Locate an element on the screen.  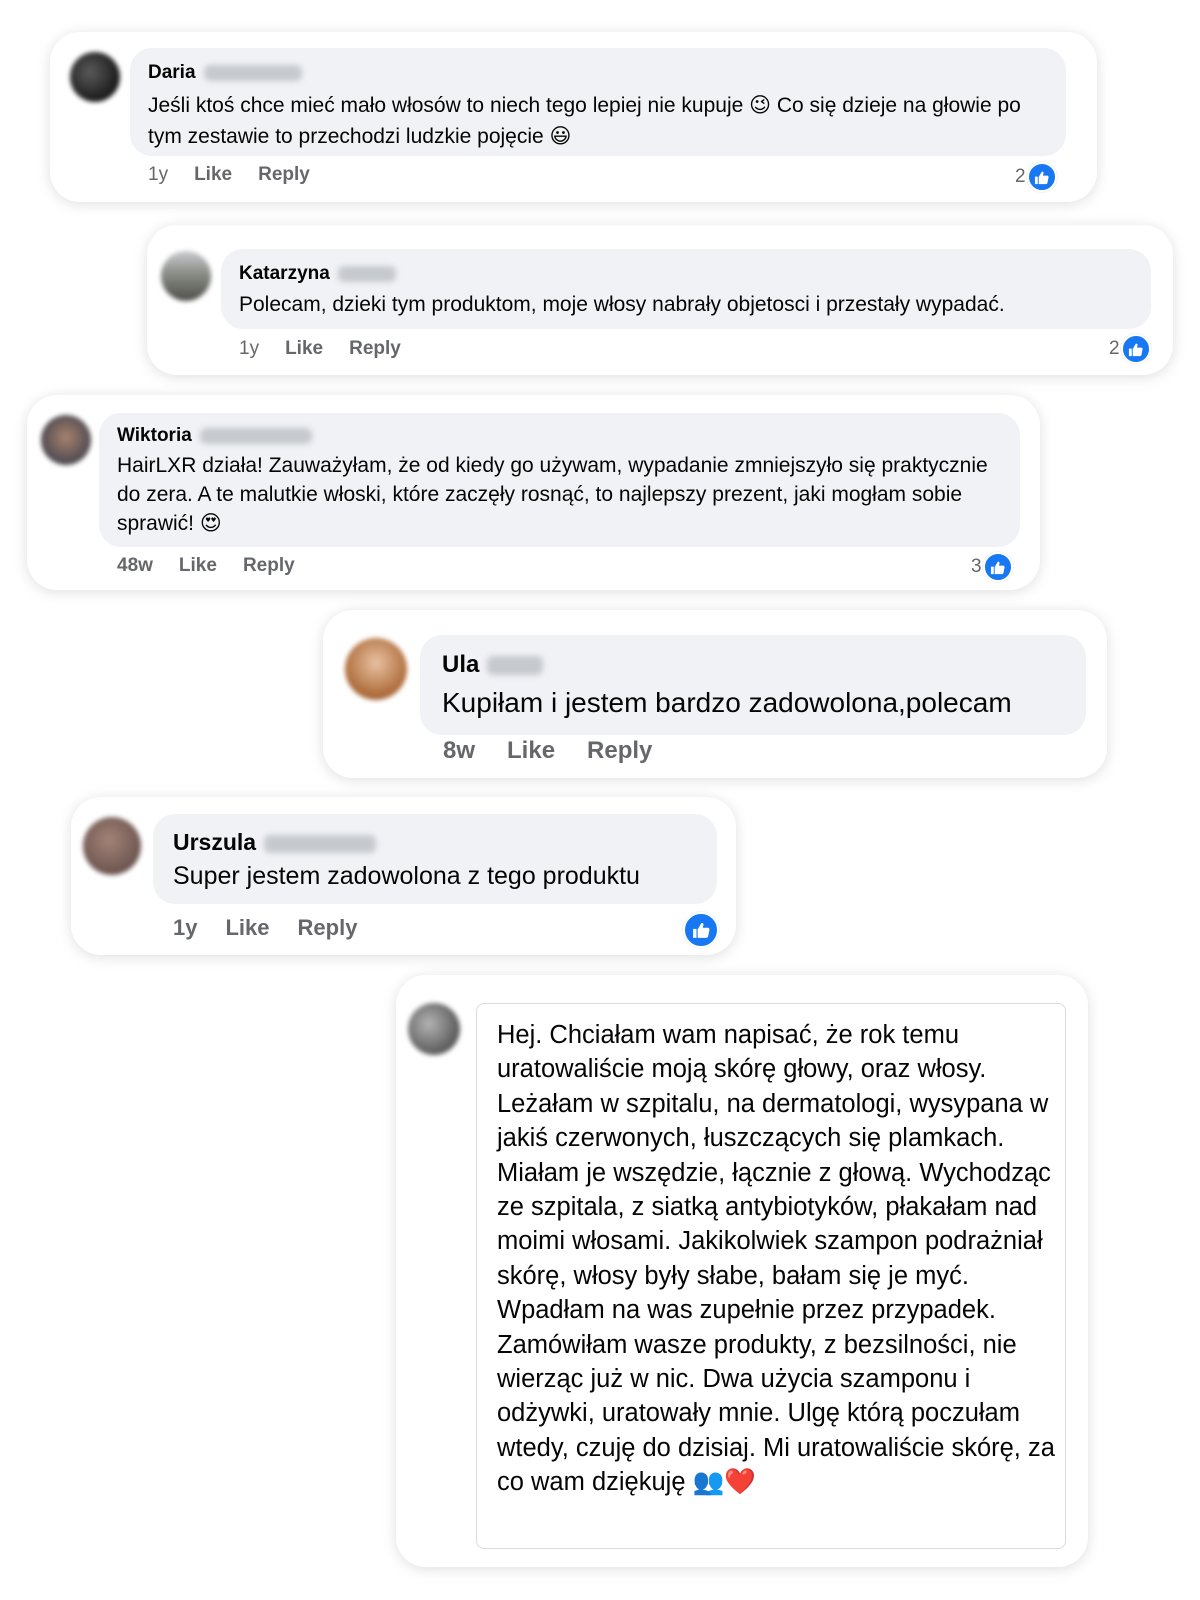
author-name: Katarzyna is located at coordinates (284, 274).